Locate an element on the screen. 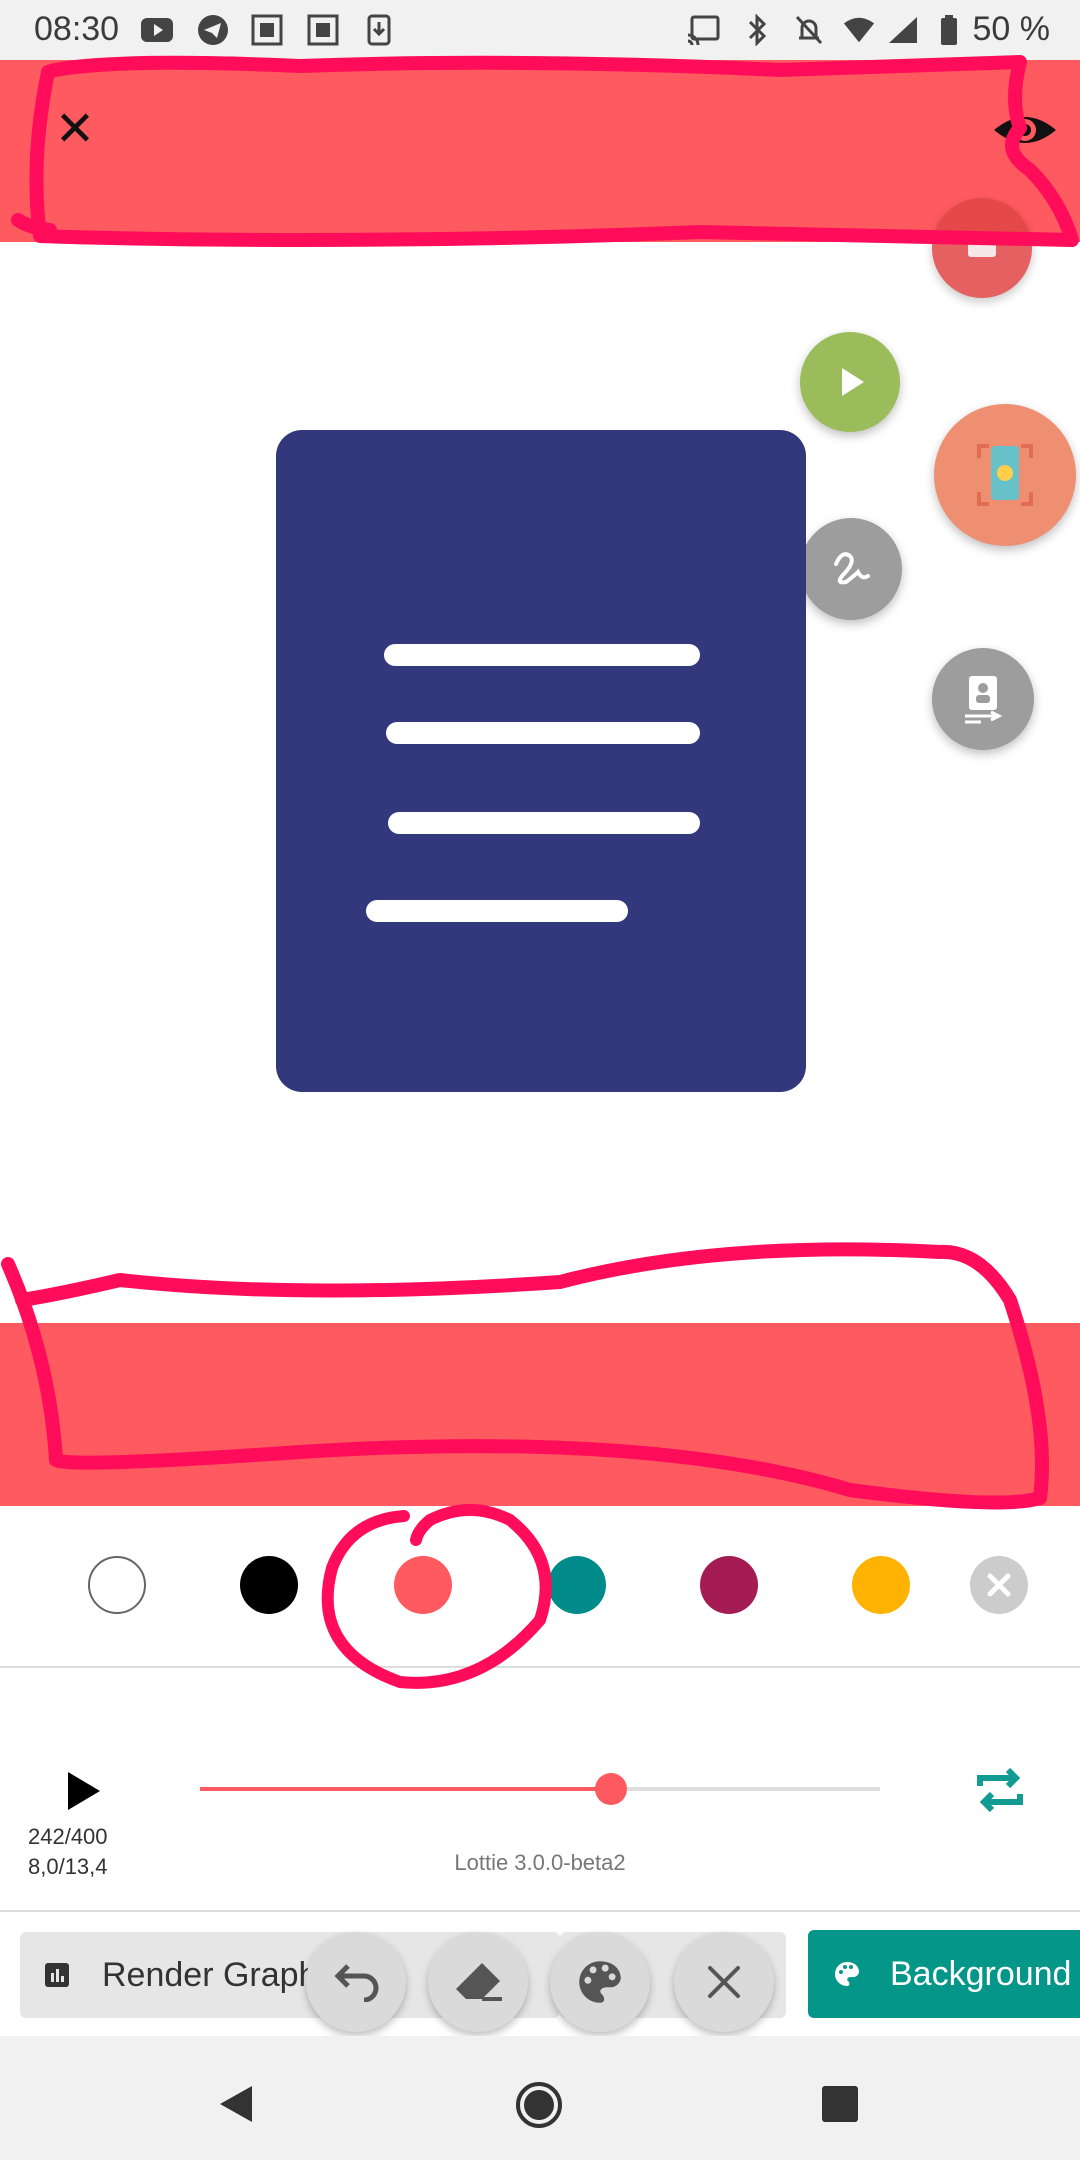  telegram-icon is located at coordinates (213, 30).